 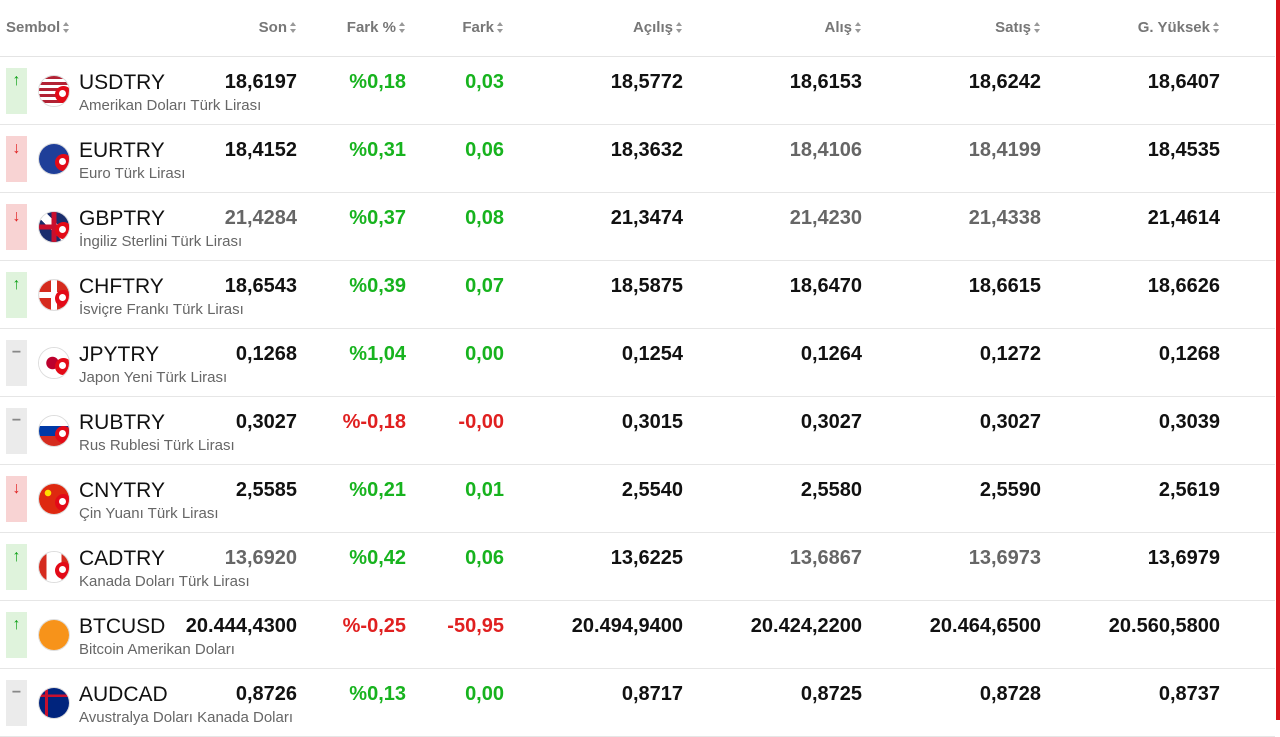 What do you see at coordinates (646, 286) in the screenshot?
I see `acilis-value: 18,5875` at bounding box center [646, 286].